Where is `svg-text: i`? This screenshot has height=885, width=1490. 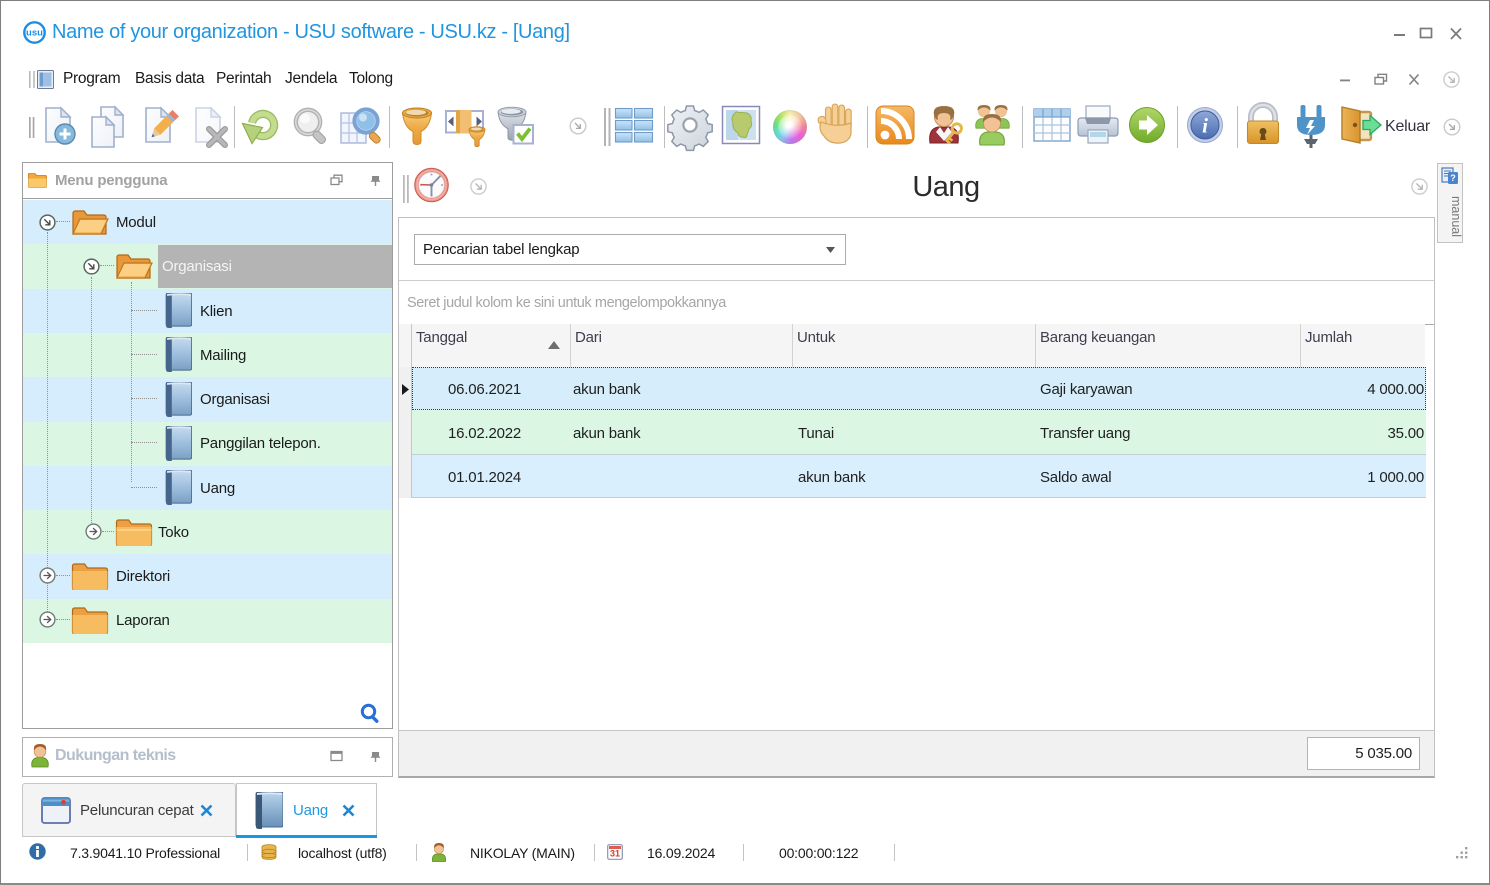 svg-text: i is located at coordinates (1205, 126).